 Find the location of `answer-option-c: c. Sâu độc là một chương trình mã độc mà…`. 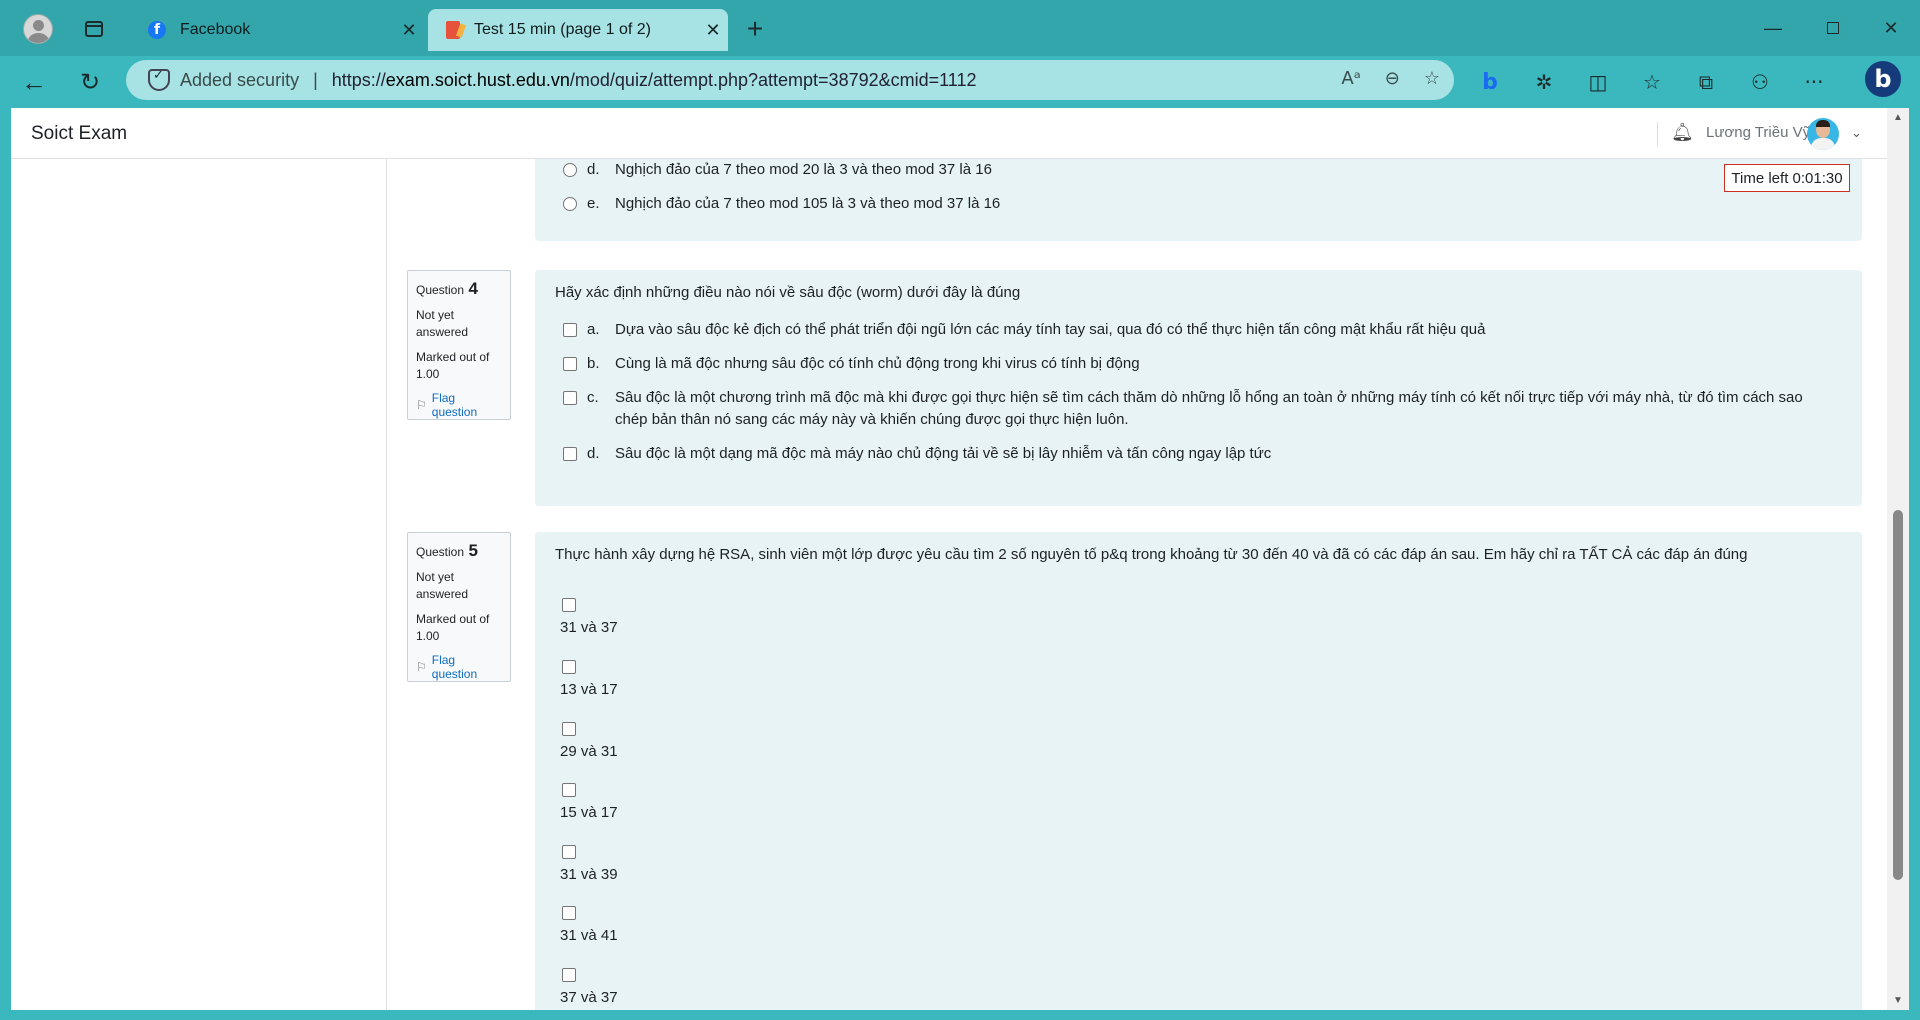

answer-option-c: c. Sâu độc là một chương trình mã độc mà… is located at coordinates (1199, 409).